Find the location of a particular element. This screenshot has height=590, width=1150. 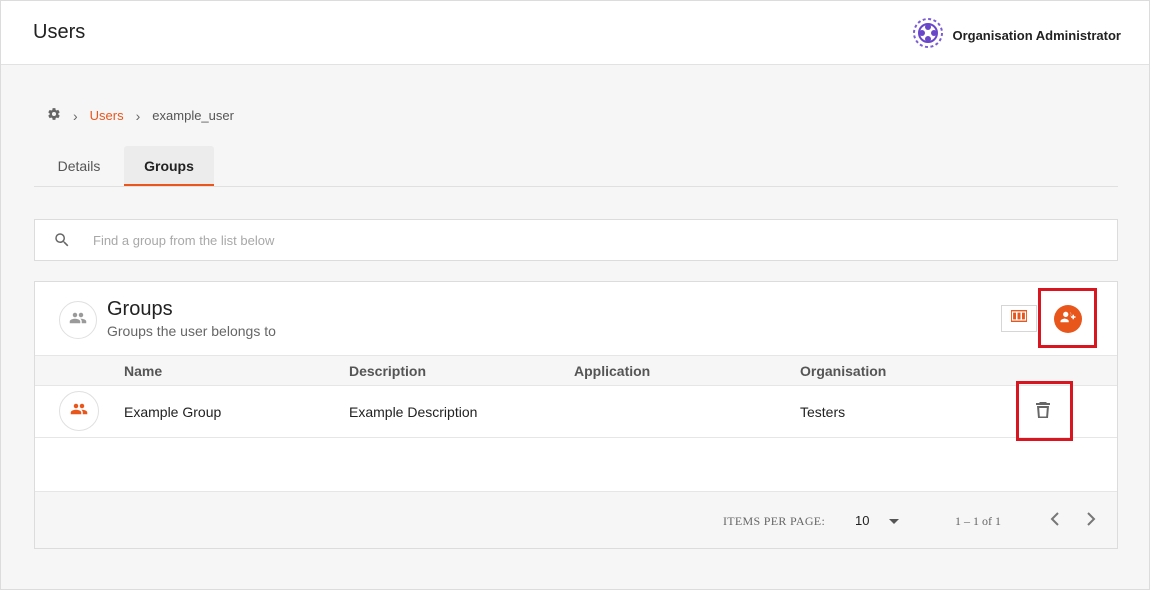

row-avatar is located at coordinates (79, 411).